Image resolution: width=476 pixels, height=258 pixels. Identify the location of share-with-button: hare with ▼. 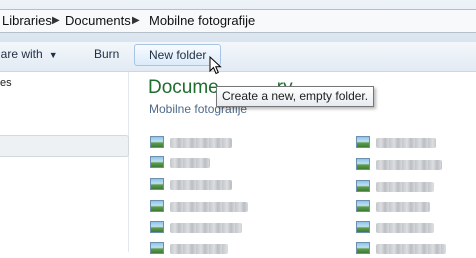
(29, 54).